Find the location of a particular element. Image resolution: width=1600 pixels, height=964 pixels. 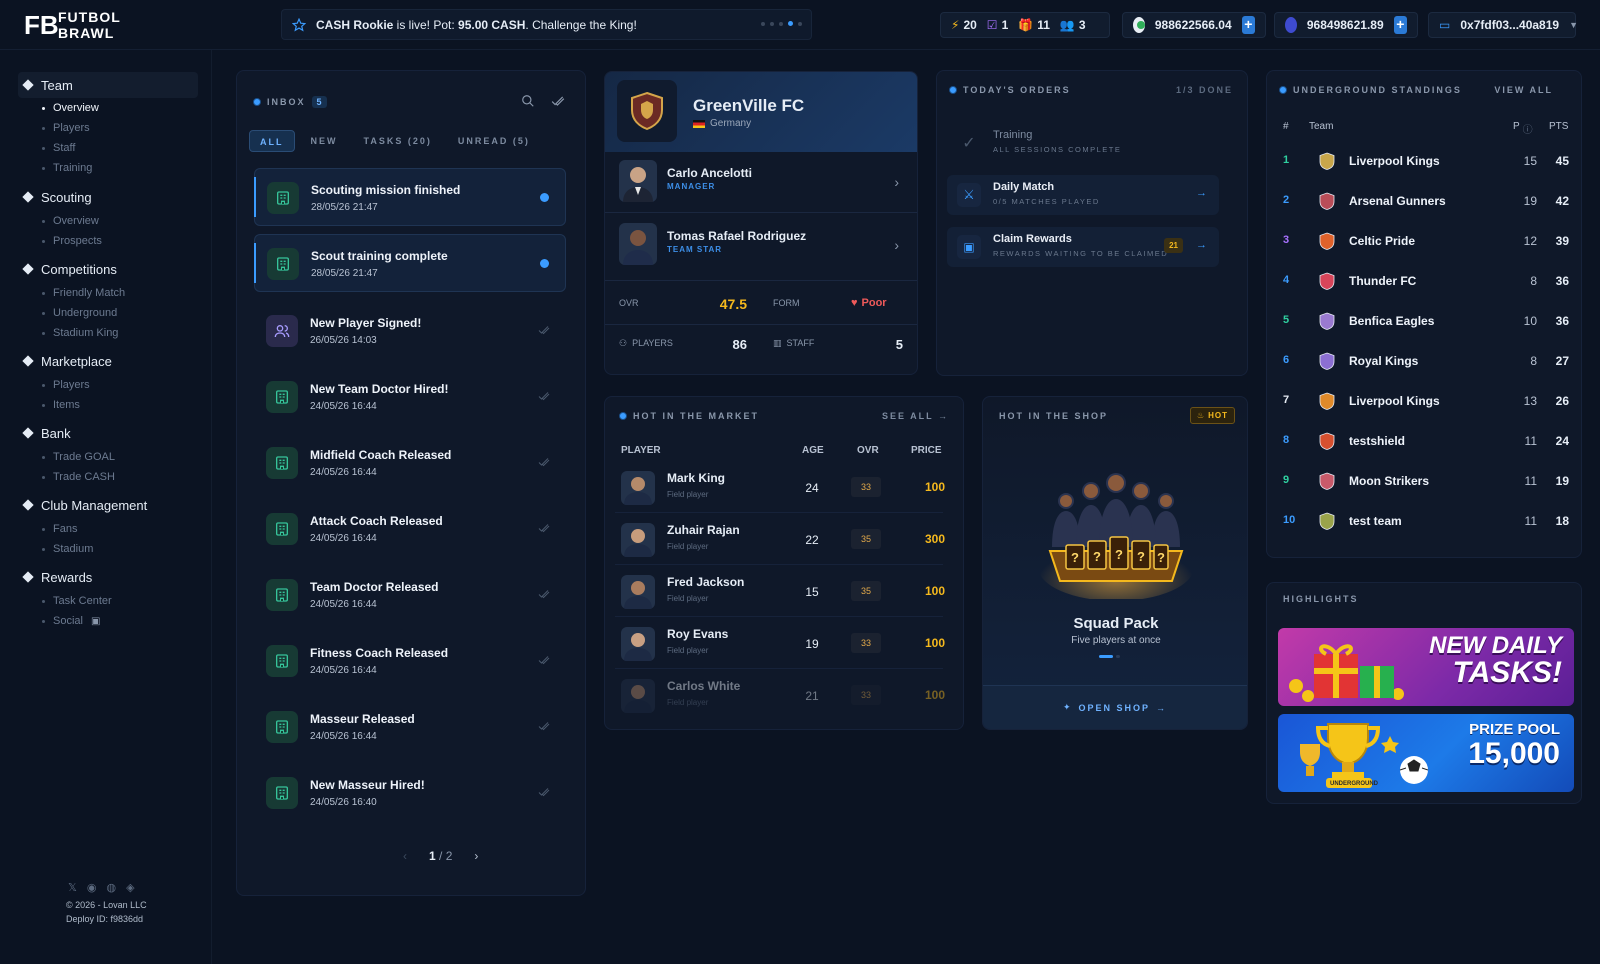

energy-counter: ⚡ 20 is located at coordinates (964, 25).